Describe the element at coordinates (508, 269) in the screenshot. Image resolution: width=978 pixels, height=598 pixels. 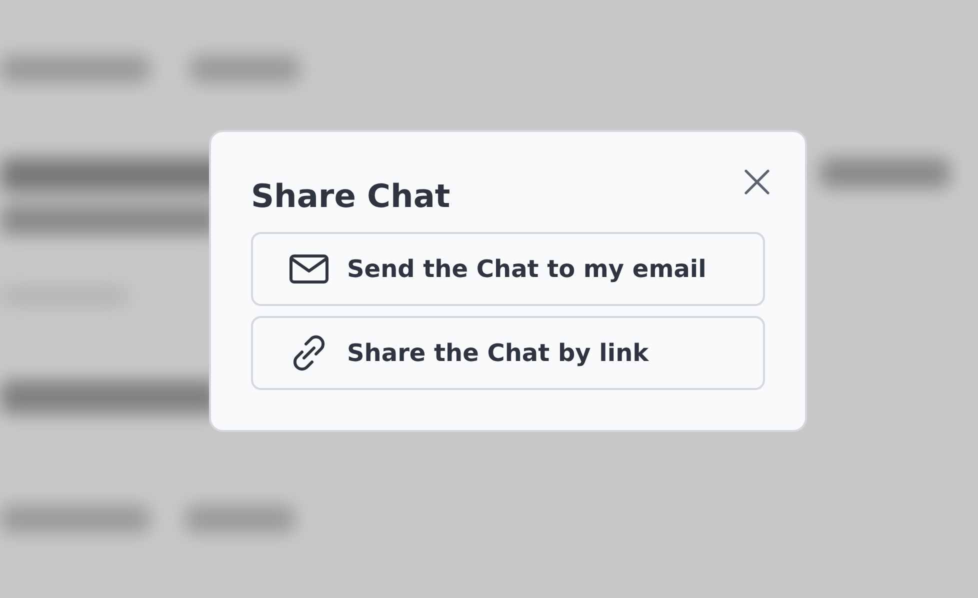
I see `share-option-button: Send the Chat to my email` at that location.